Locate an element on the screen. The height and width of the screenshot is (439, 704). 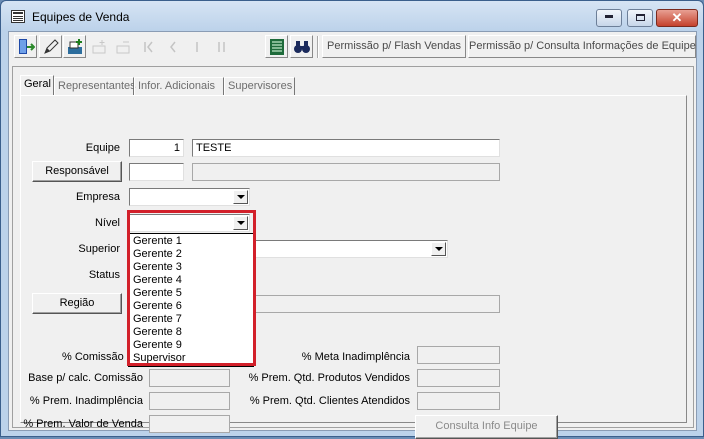
remove-disabled-button is located at coordinates (122, 46).